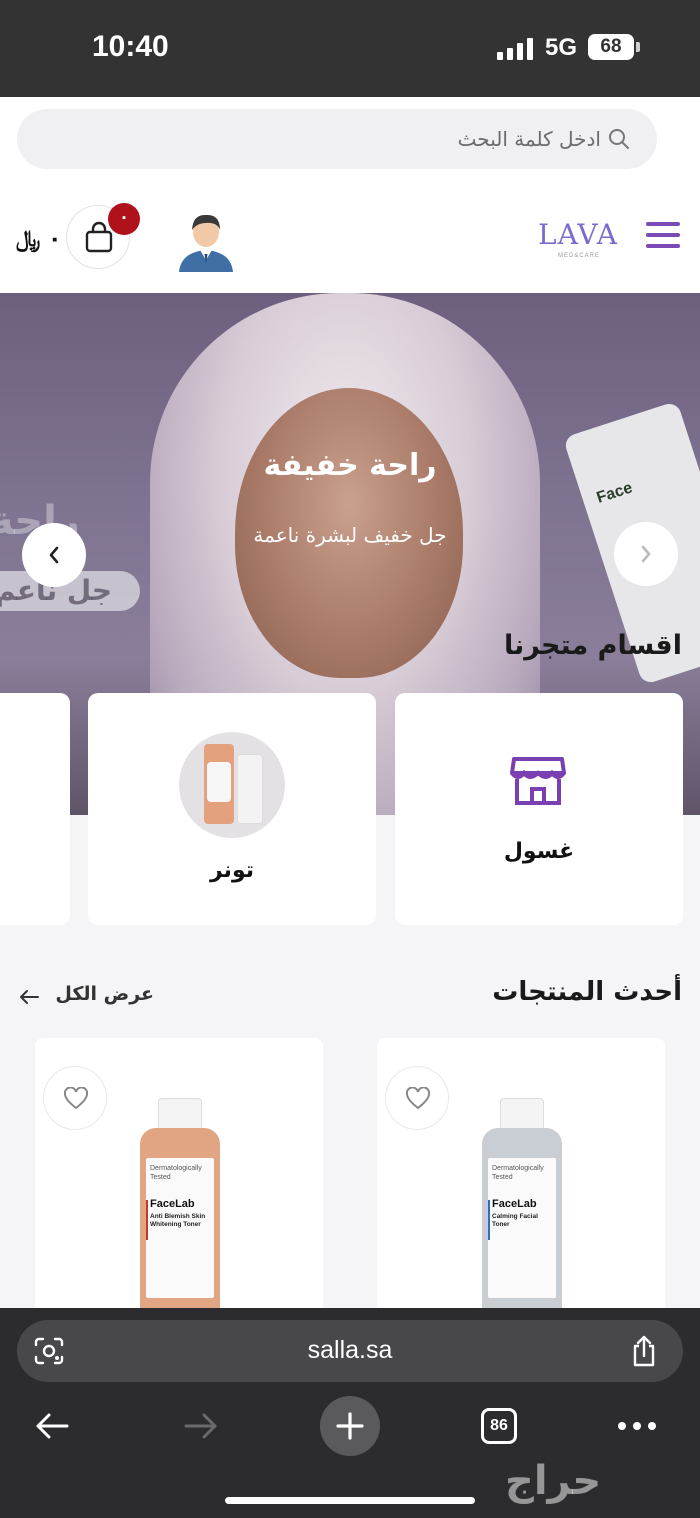 Image resolution: width=700 pixels, height=1518 pixels. Describe the element at coordinates (124, 219) in the screenshot. I see `cart-count-badge: ٠` at that location.